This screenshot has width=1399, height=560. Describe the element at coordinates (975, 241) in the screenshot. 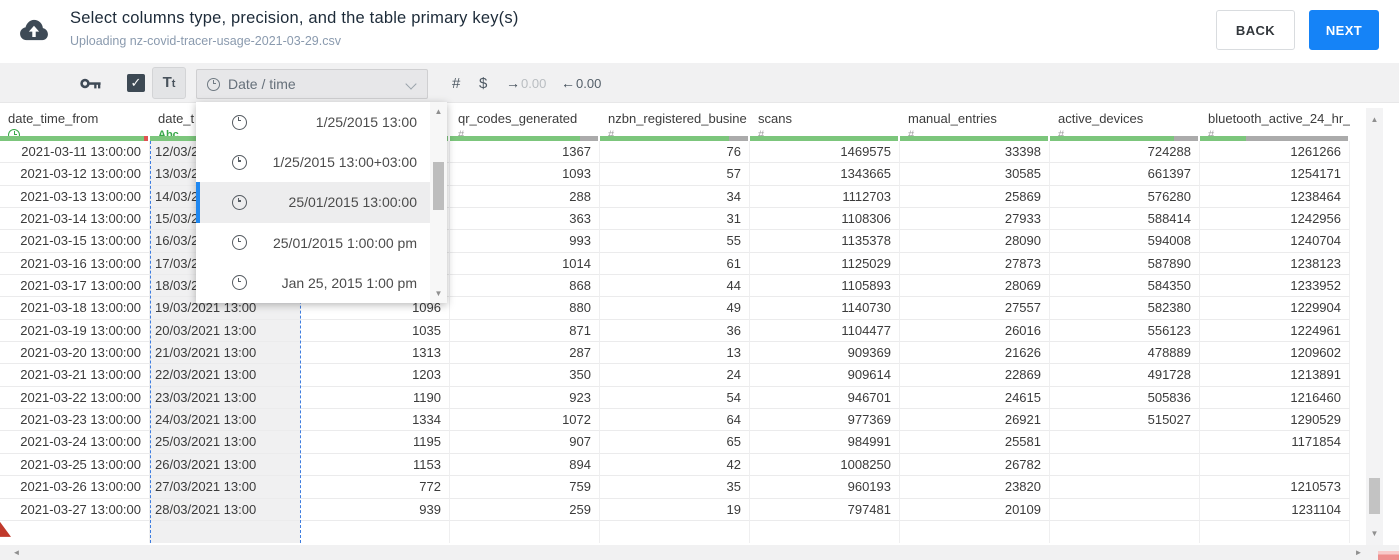

I see `table-cell: 28090` at that location.